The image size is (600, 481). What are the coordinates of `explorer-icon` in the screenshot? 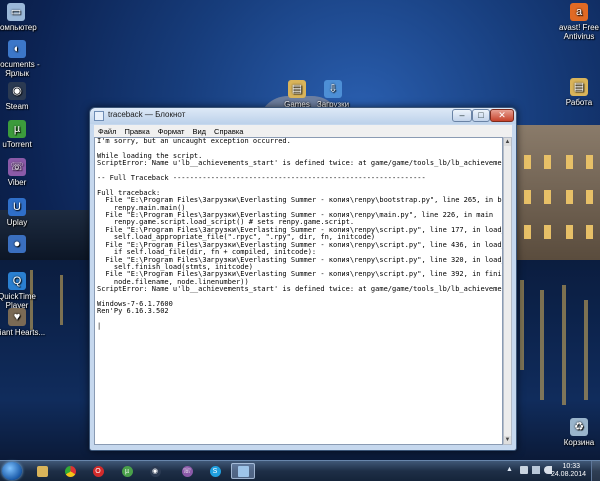 It's located at (42, 471).